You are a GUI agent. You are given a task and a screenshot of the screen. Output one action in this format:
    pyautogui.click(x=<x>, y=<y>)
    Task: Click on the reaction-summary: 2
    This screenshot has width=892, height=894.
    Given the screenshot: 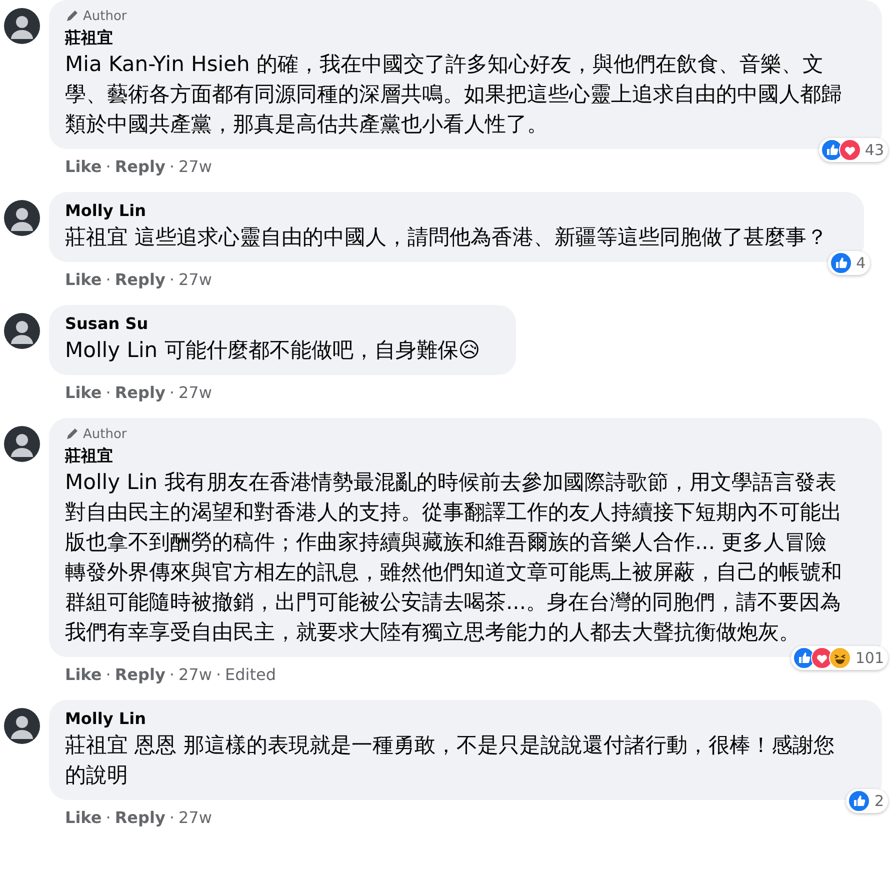 What is the action you would take?
    pyautogui.click(x=867, y=801)
    